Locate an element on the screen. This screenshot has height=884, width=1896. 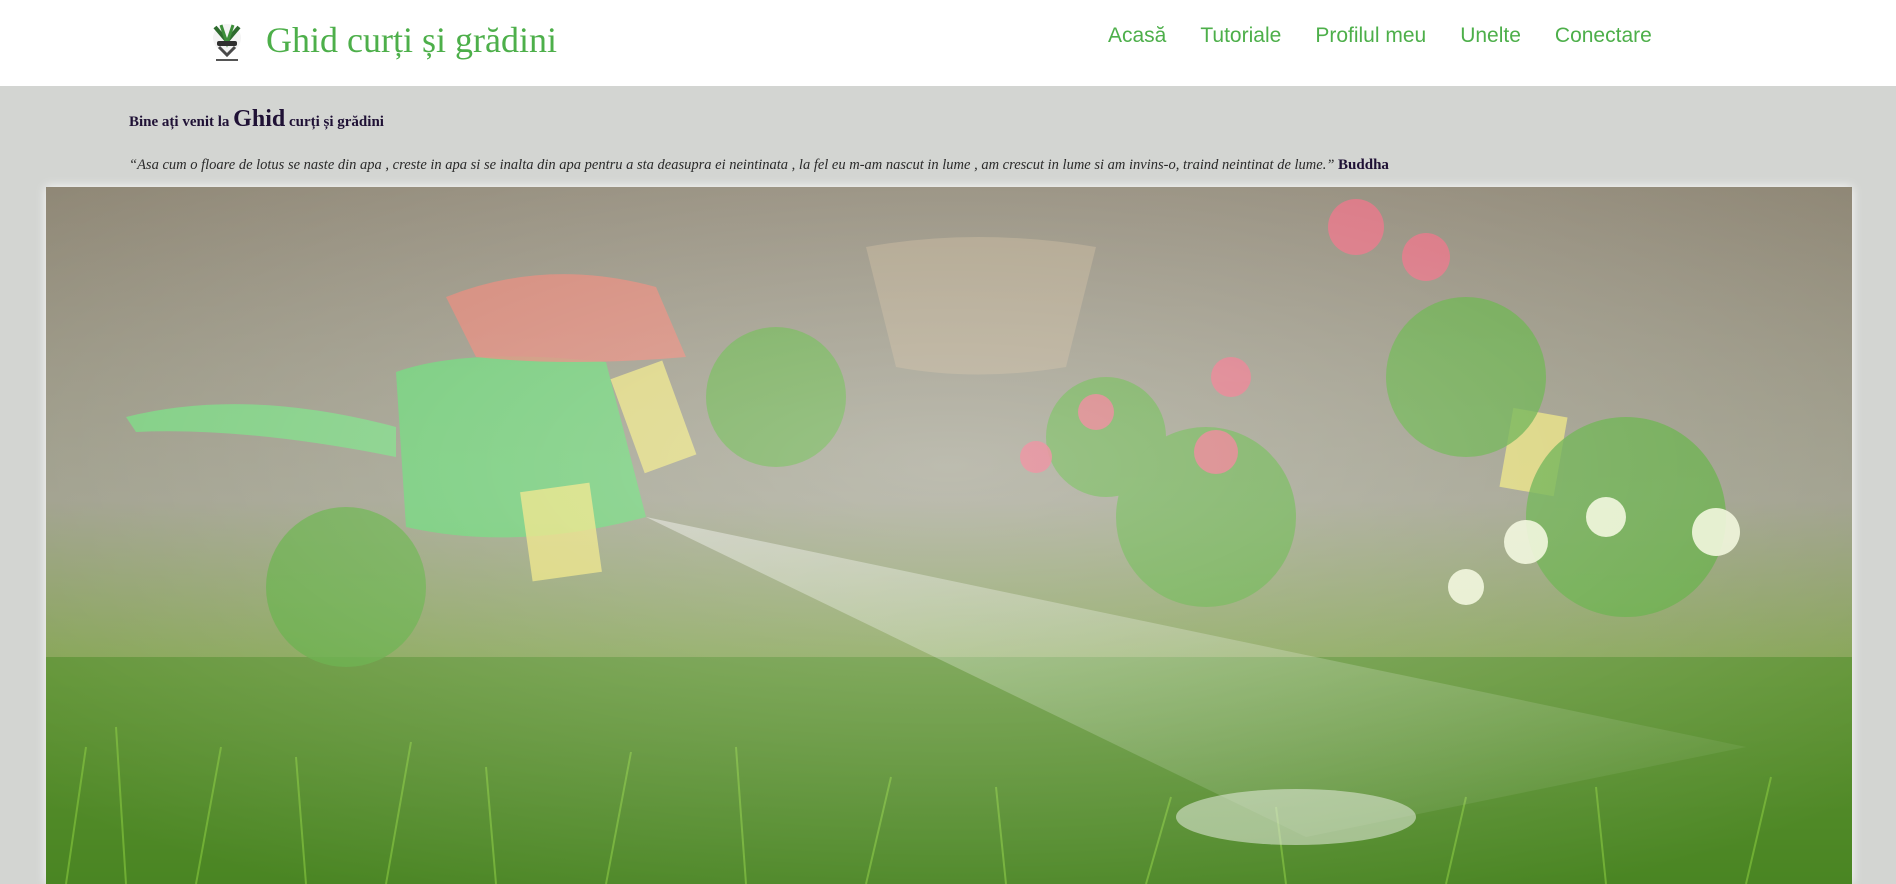
welcome-suffix: curți și grădini is located at coordinates (336, 122).